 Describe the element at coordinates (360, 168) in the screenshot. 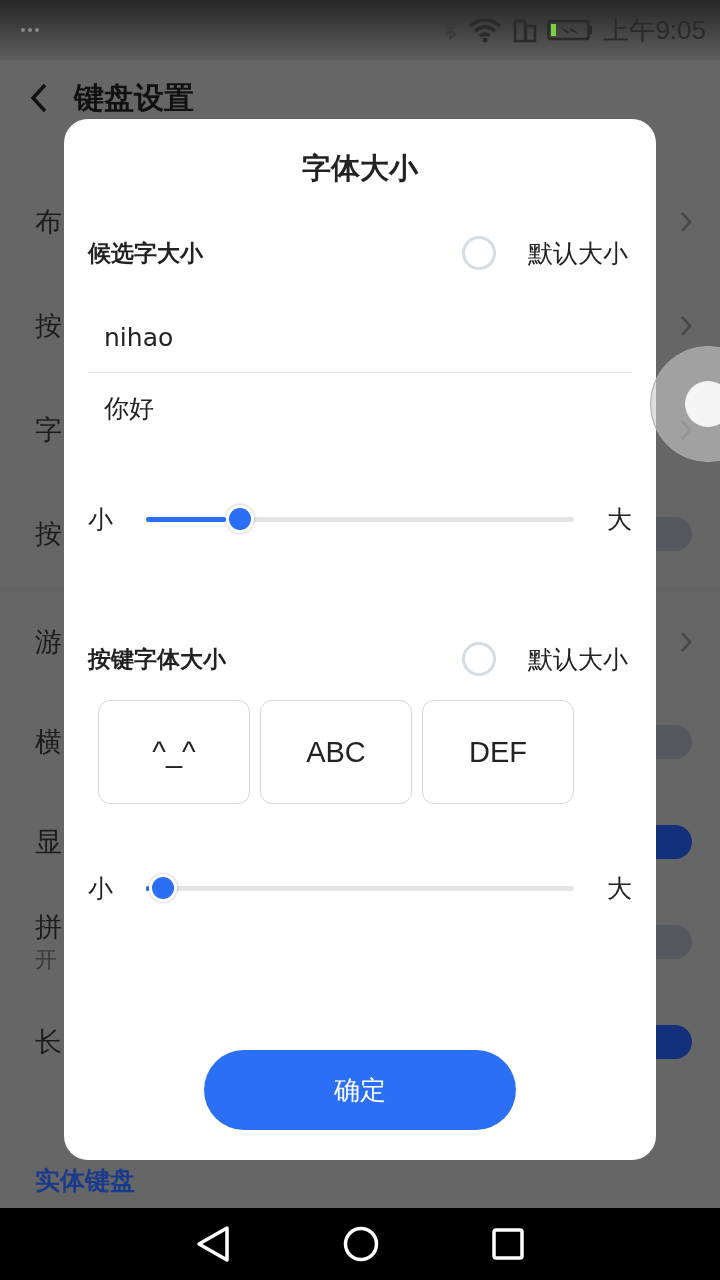

I see `dialog-title: 字体大小` at that location.